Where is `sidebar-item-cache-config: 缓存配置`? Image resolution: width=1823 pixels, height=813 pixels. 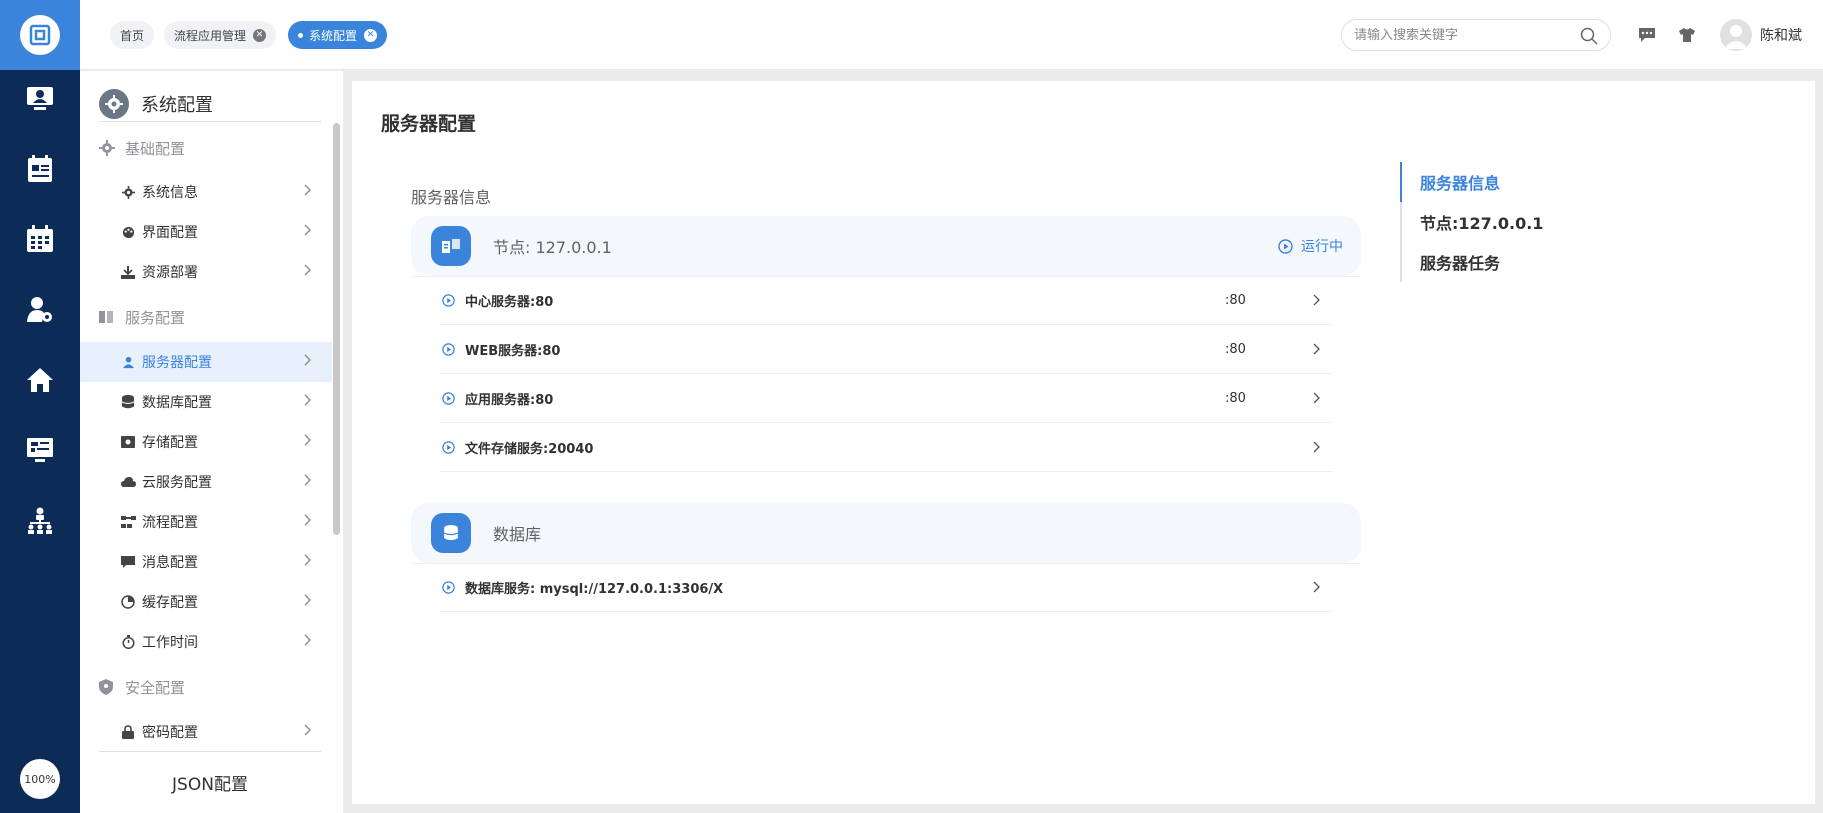 sidebar-item-cache-config: 缓存配置 is located at coordinates (206, 602).